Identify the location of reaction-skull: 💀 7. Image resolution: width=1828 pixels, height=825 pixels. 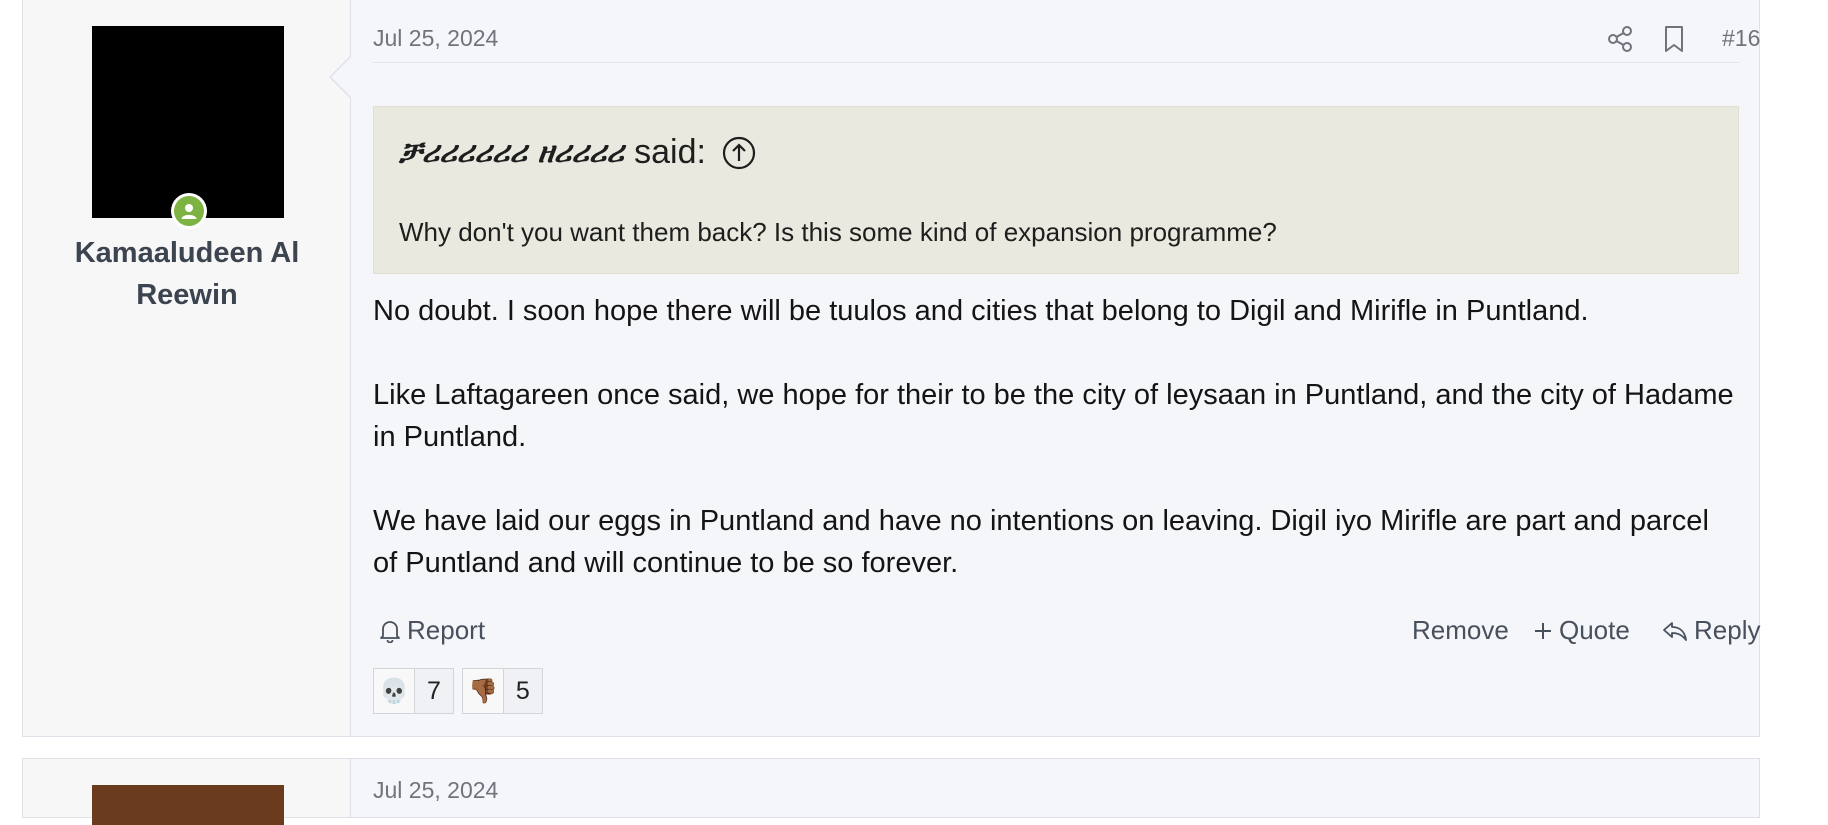
(413, 691).